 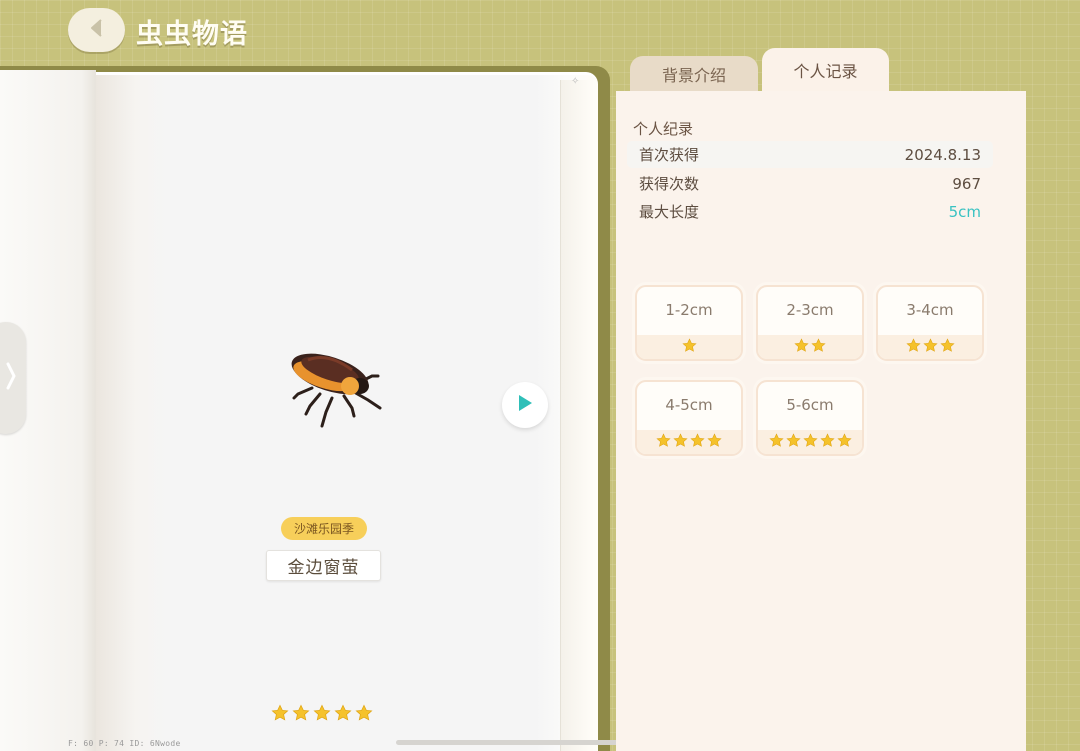 What do you see at coordinates (323, 565) in the screenshot?
I see `bug-name-label: 金边窗萤` at bounding box center [323, 565].